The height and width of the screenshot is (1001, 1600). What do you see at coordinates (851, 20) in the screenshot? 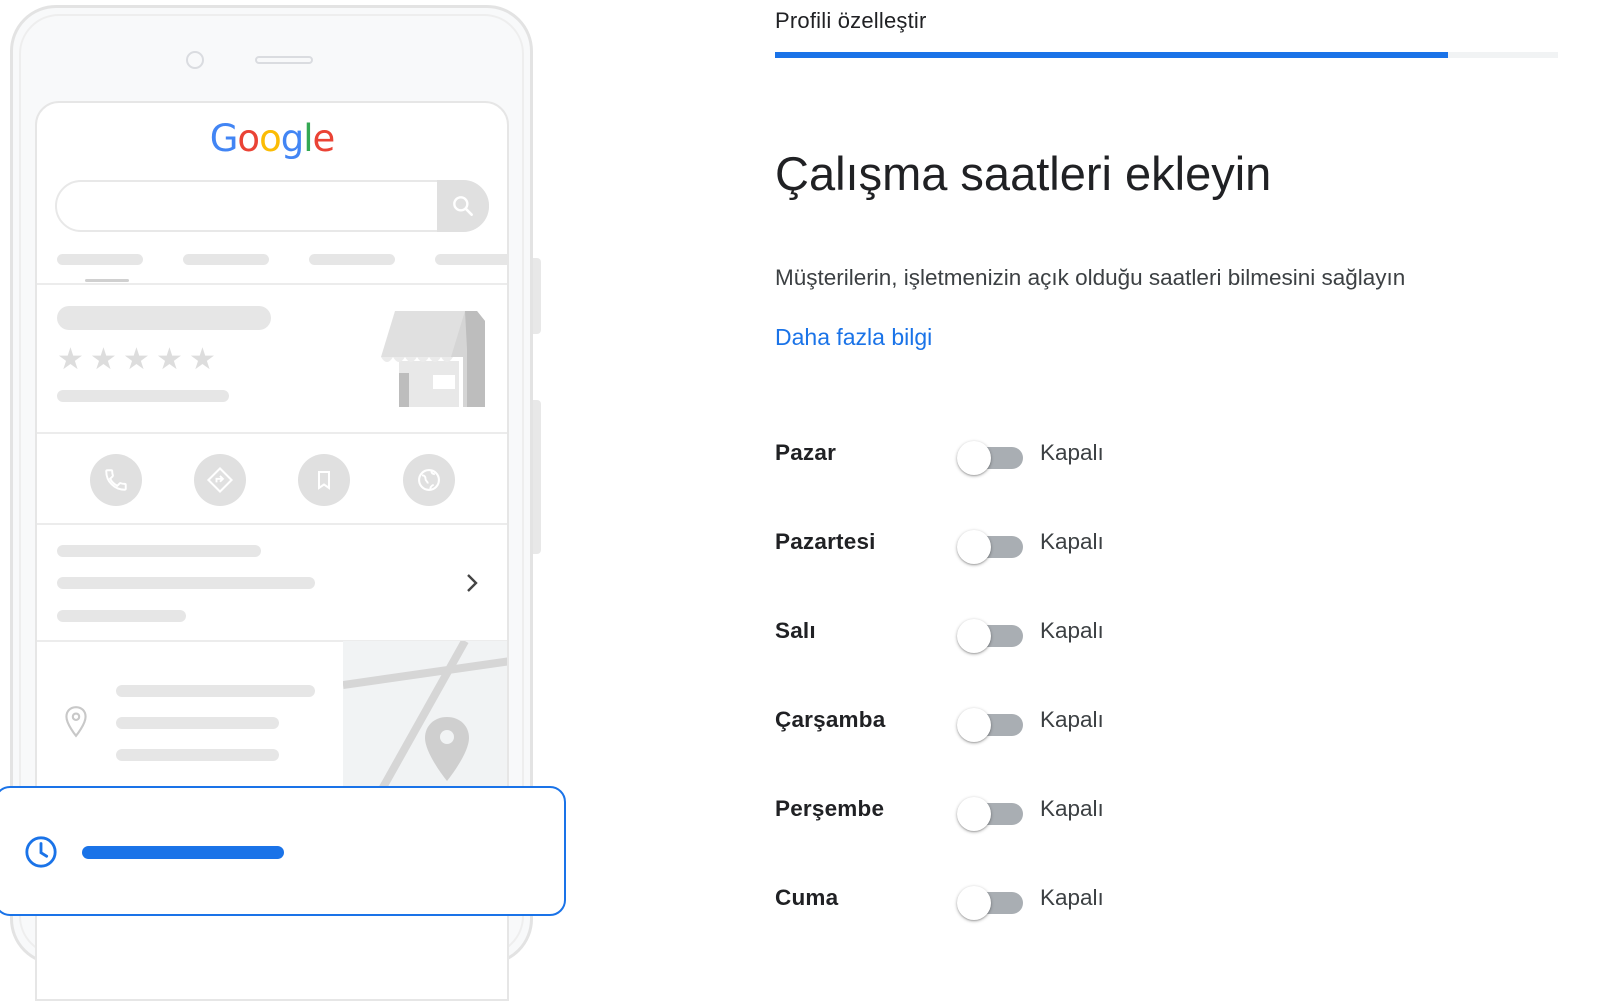
I see `progress-section-title: Profili özelleştir` at bounding box center [851, 20].